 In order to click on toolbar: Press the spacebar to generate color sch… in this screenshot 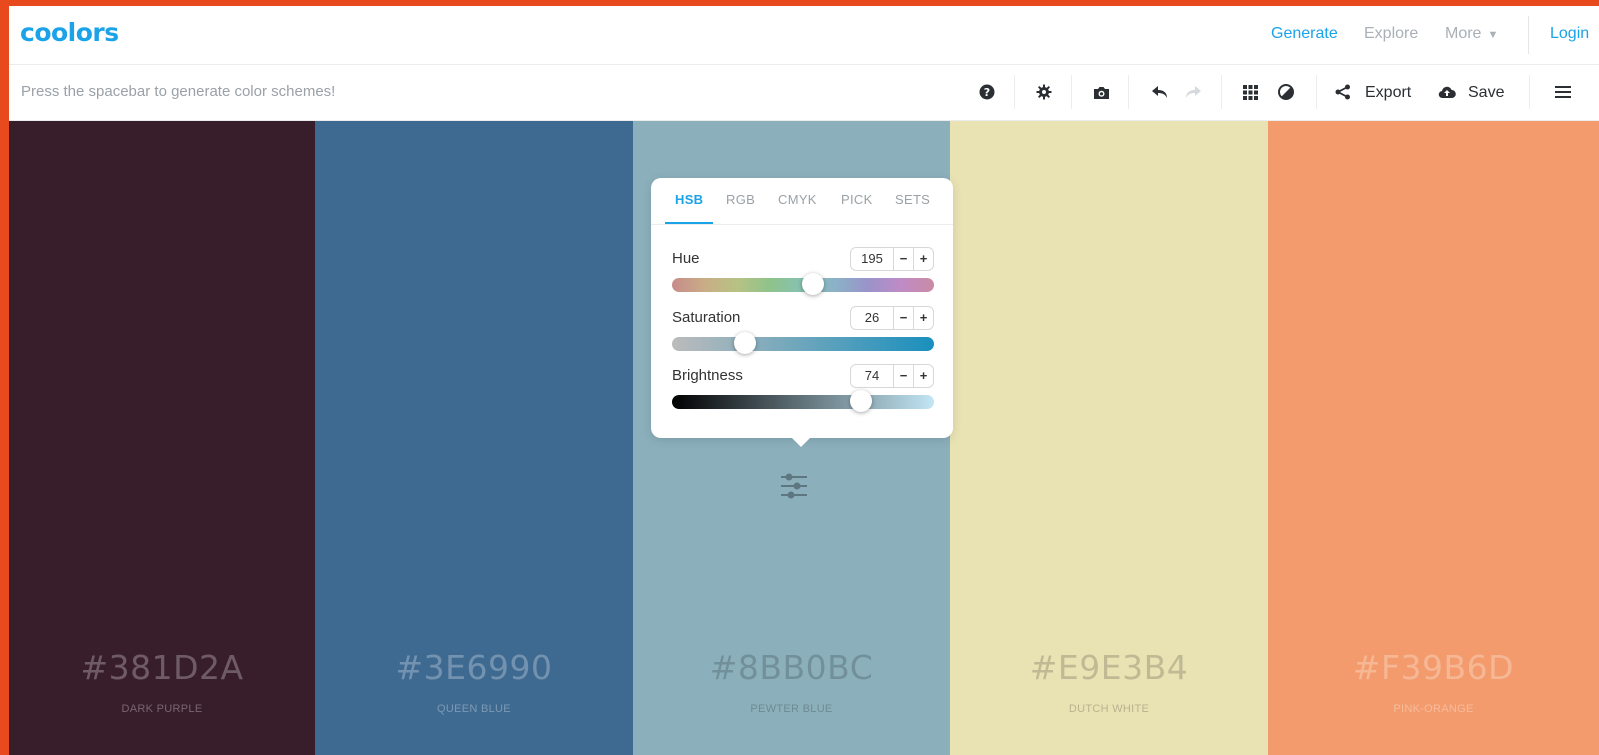, I will do `click(804, 93)`.